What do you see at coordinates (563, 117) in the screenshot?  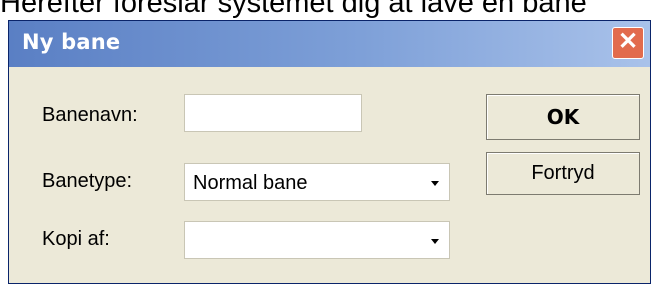 I see `ok-button: OK` at bounding box center [563, 117].